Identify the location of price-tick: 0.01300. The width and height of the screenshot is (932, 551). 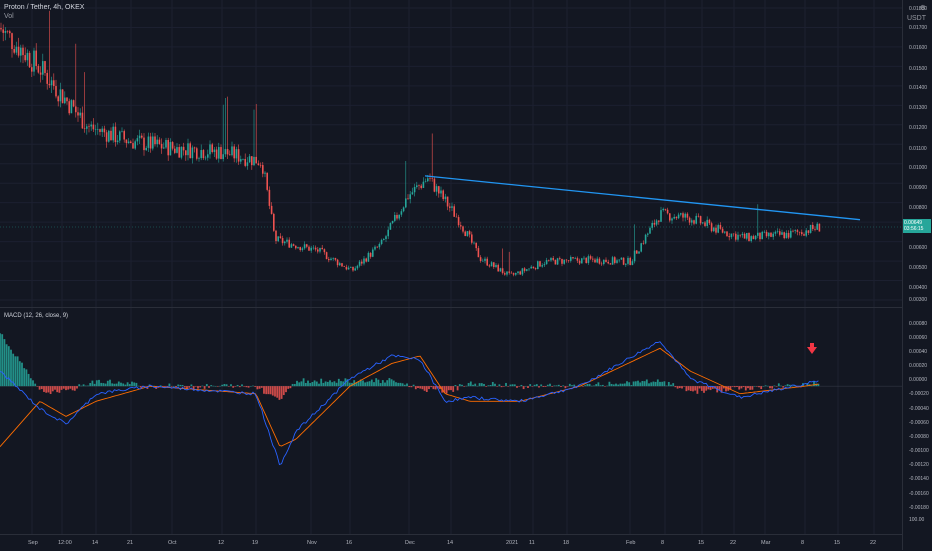
(918, 108).